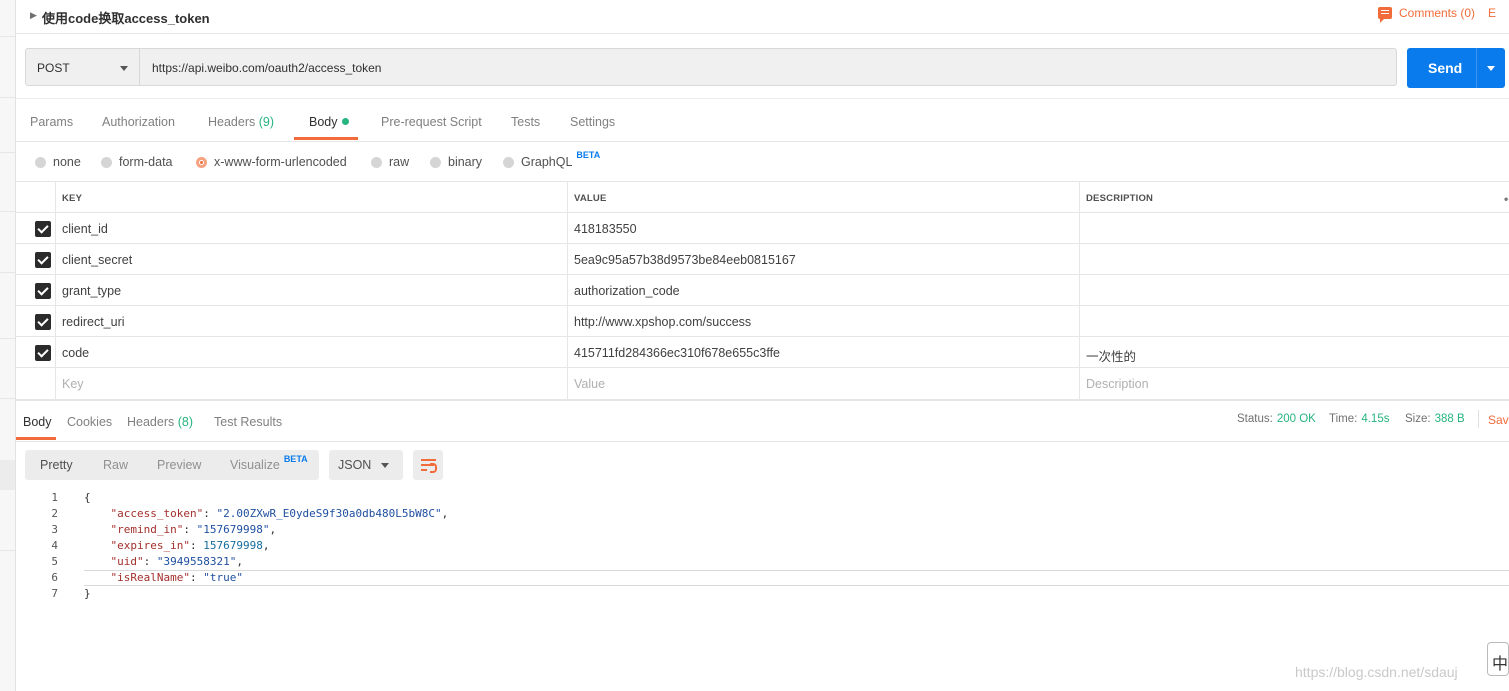  I want to click on cell-text: http://www.xpshop.com/success, so click(663, 322).